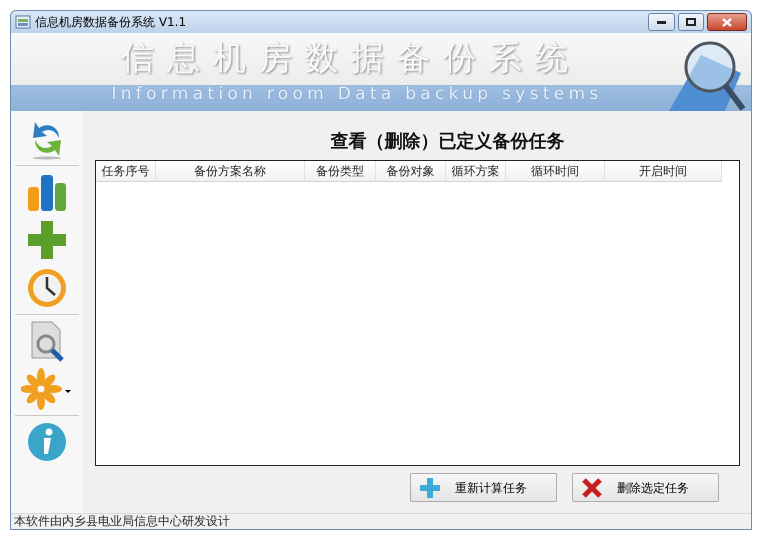 Image resolution: width=762 pixels, height=541 pixels. I want to click on close-icon, so click(727, 22).